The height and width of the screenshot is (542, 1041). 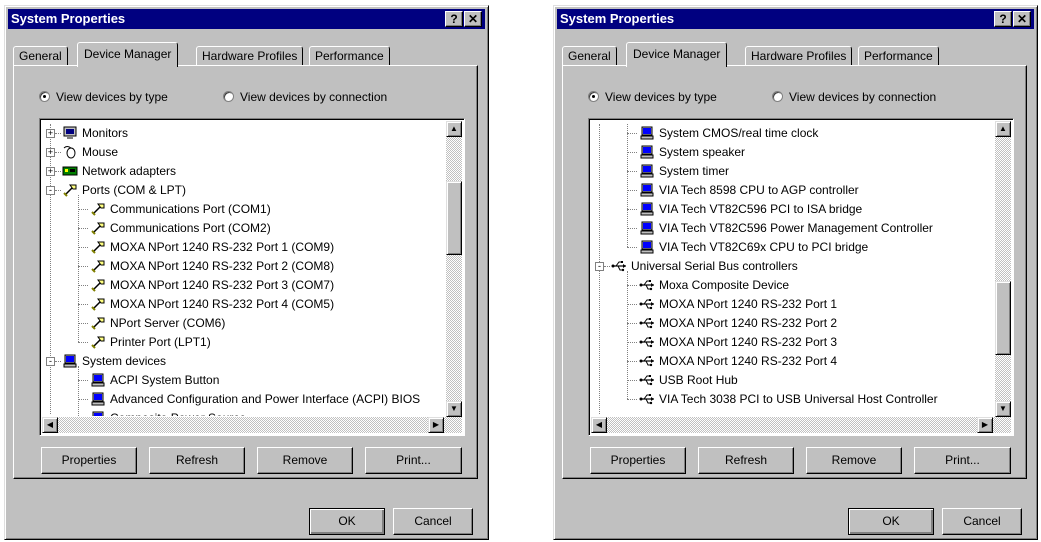 What do you see at coordinates (694, 171) in the screenshot?
I see `tree-item-label: System timer` at bounding box center [694, 171].